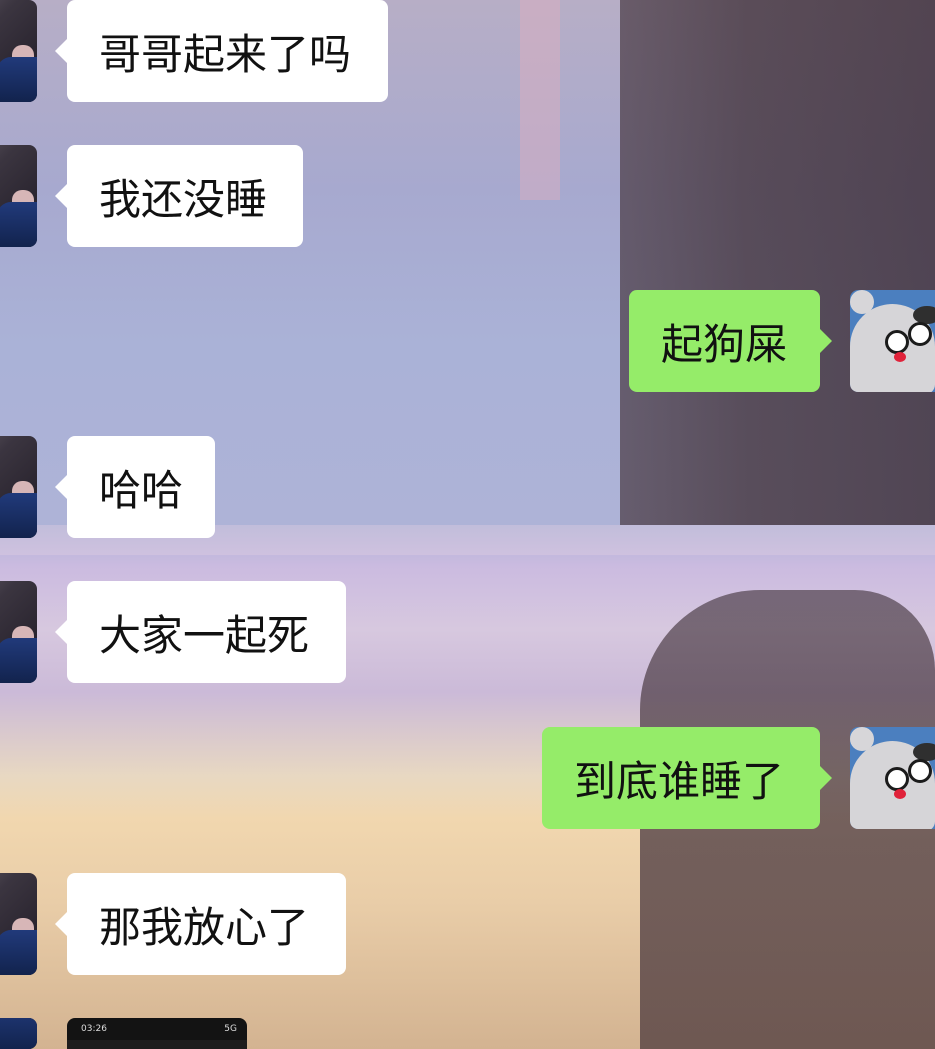 The image size is (935, 1049). I want to click on incoming-message-bubble: 哈哈, so click(135, 487).